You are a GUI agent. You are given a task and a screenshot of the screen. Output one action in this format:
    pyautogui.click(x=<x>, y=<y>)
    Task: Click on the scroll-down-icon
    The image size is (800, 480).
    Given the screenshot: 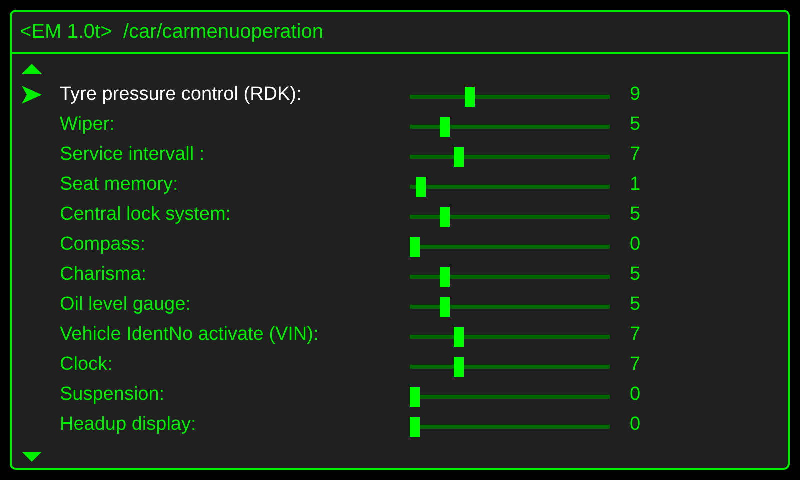 What is the action you would take?
    pyautogui.click(x=32, y=457)
    